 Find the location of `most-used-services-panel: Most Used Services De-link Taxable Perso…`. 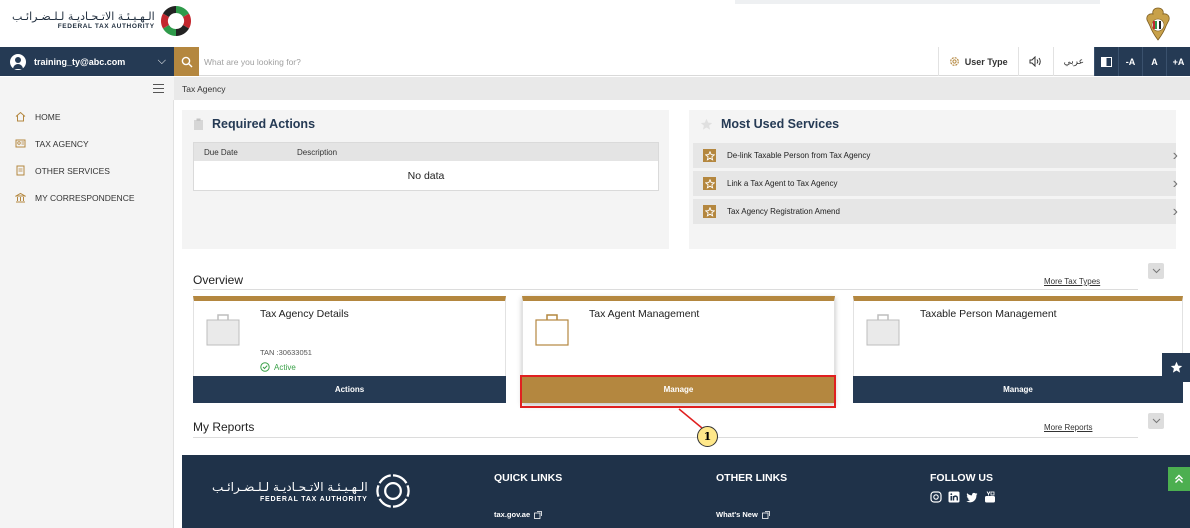

most-used-services-panel: Most Used Services De-link Taxable Perso… is located at coordinates (933, 179).